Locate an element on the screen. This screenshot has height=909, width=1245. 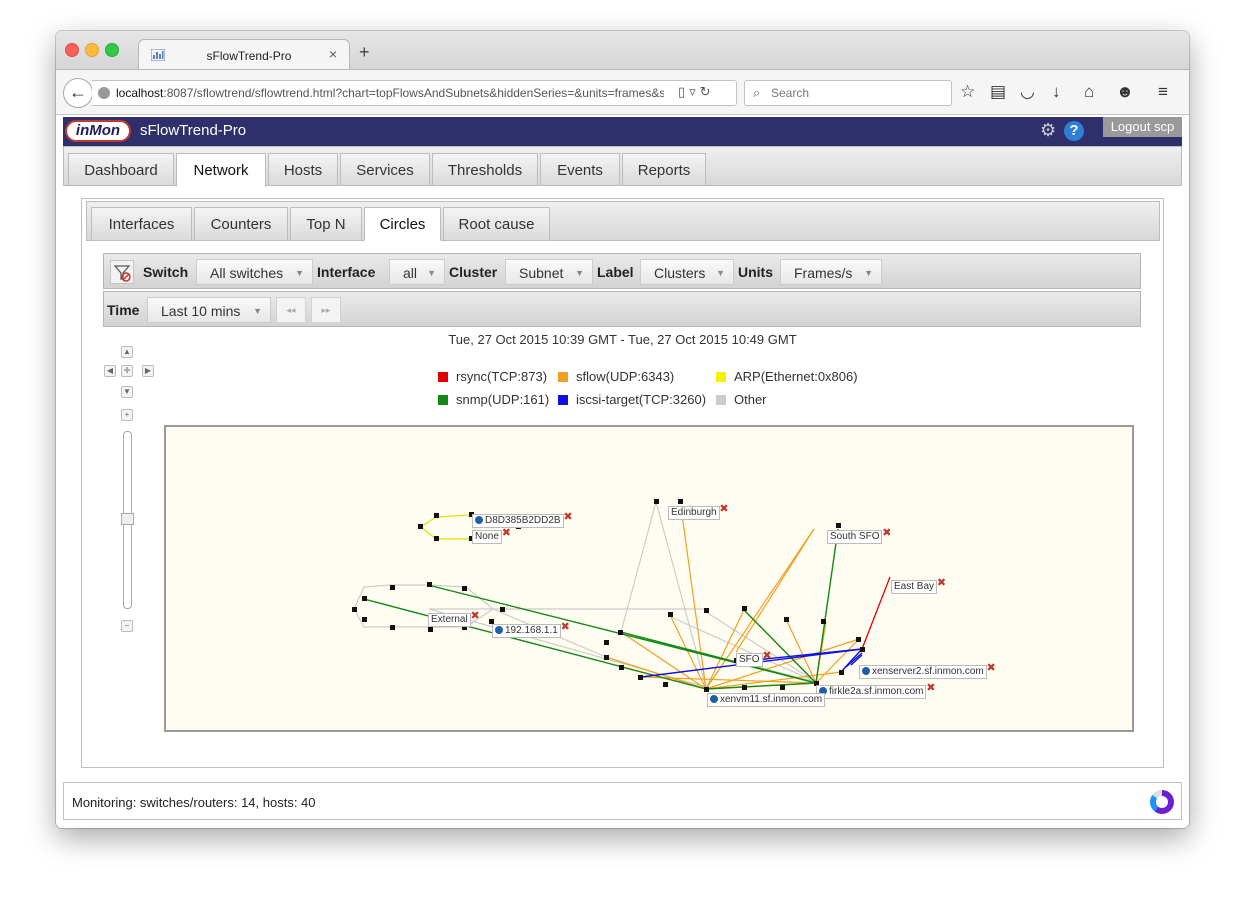
tab-counters: Counters is located at coordinates (241, 224).